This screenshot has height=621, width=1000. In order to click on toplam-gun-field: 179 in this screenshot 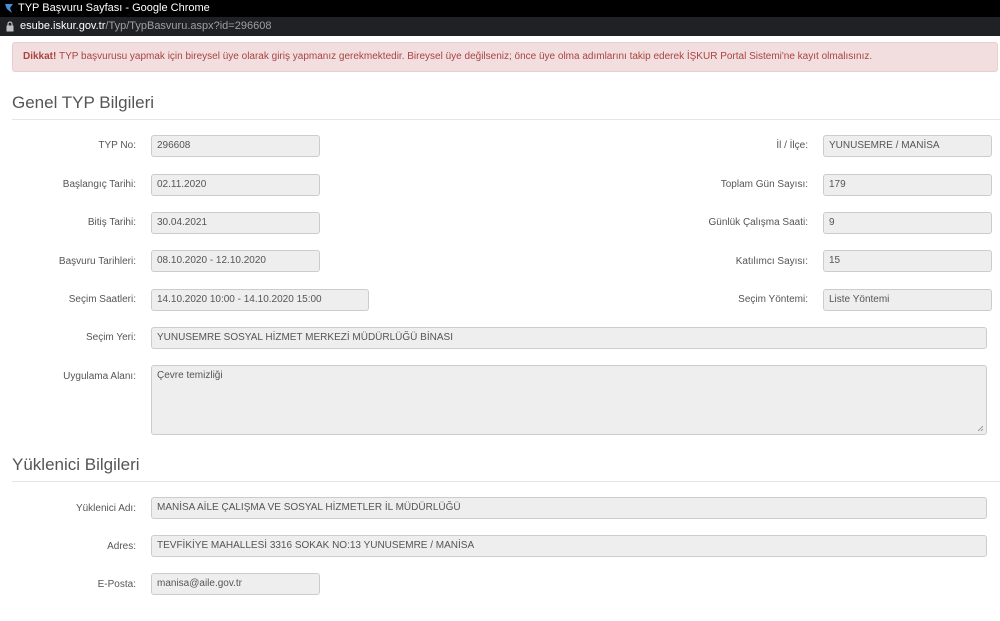, I will do `click(907, 185)`.